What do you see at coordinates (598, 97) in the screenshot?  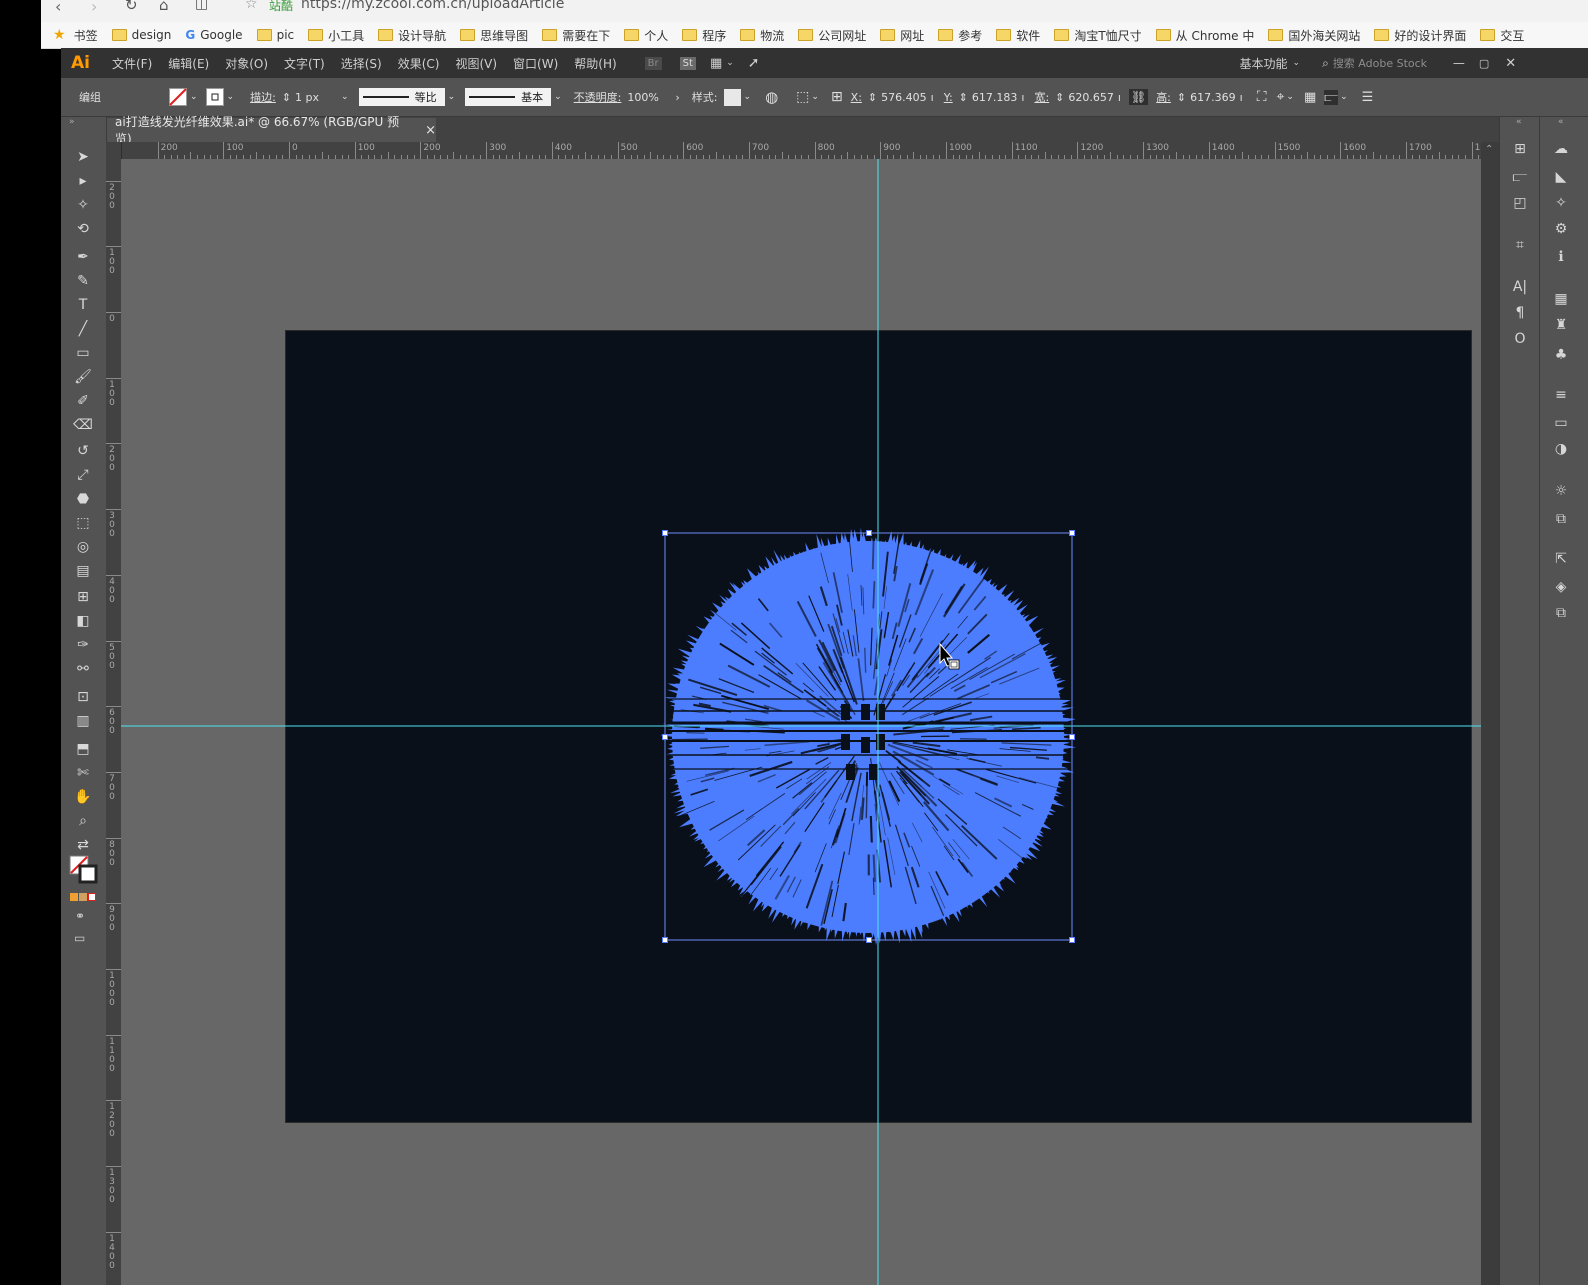 I see `opacity-label: 不透明度:` at bounding box center [598, 97].